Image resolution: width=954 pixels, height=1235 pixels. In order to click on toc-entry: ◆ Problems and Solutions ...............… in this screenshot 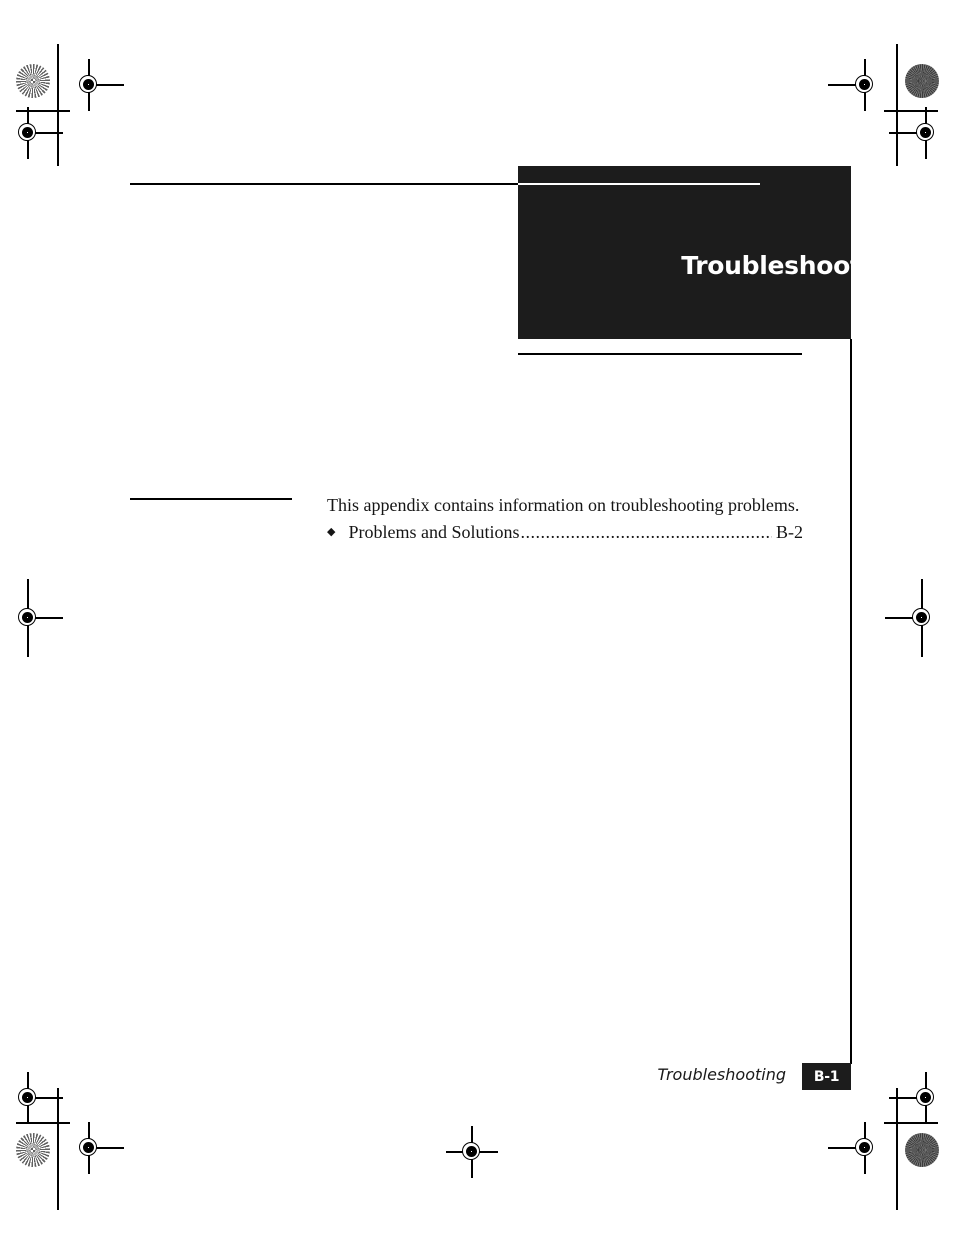, I will do `click(565, 532)`.